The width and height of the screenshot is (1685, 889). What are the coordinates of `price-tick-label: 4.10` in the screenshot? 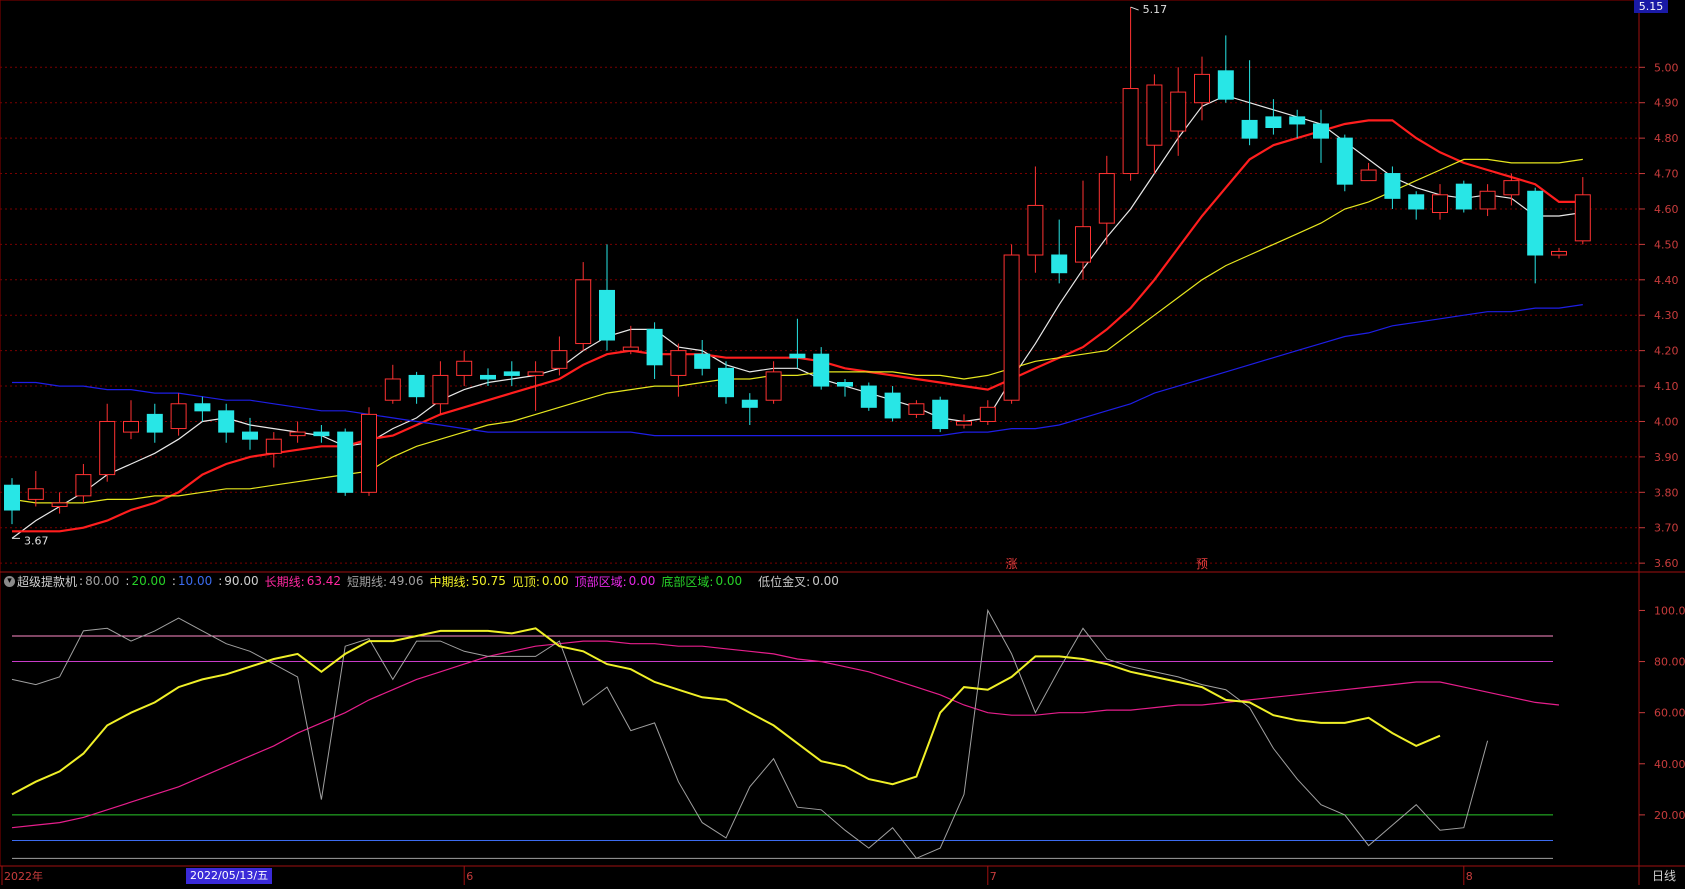 It's located at (1666, 386).